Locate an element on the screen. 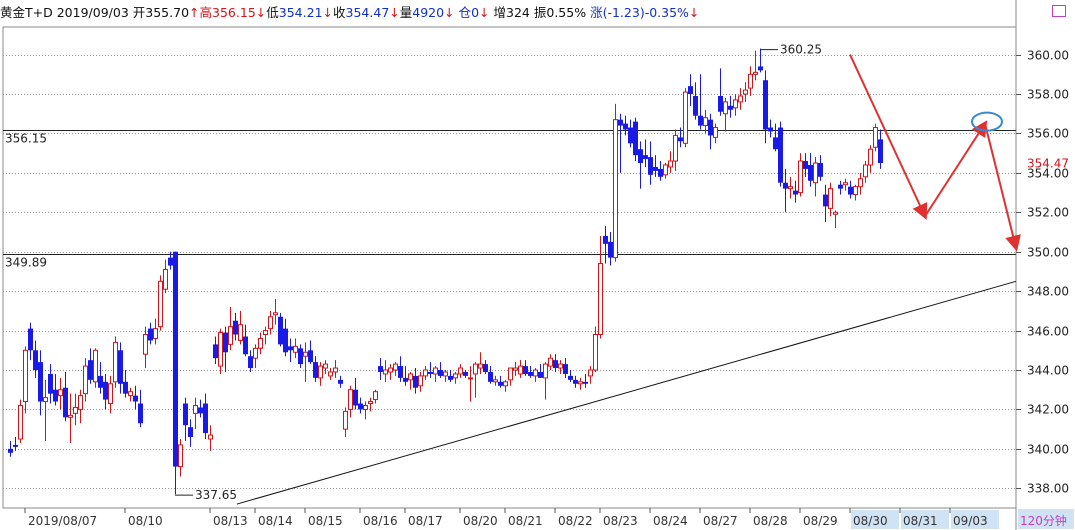  period-label: 120分钟 is located at coordinates (1043, 520).